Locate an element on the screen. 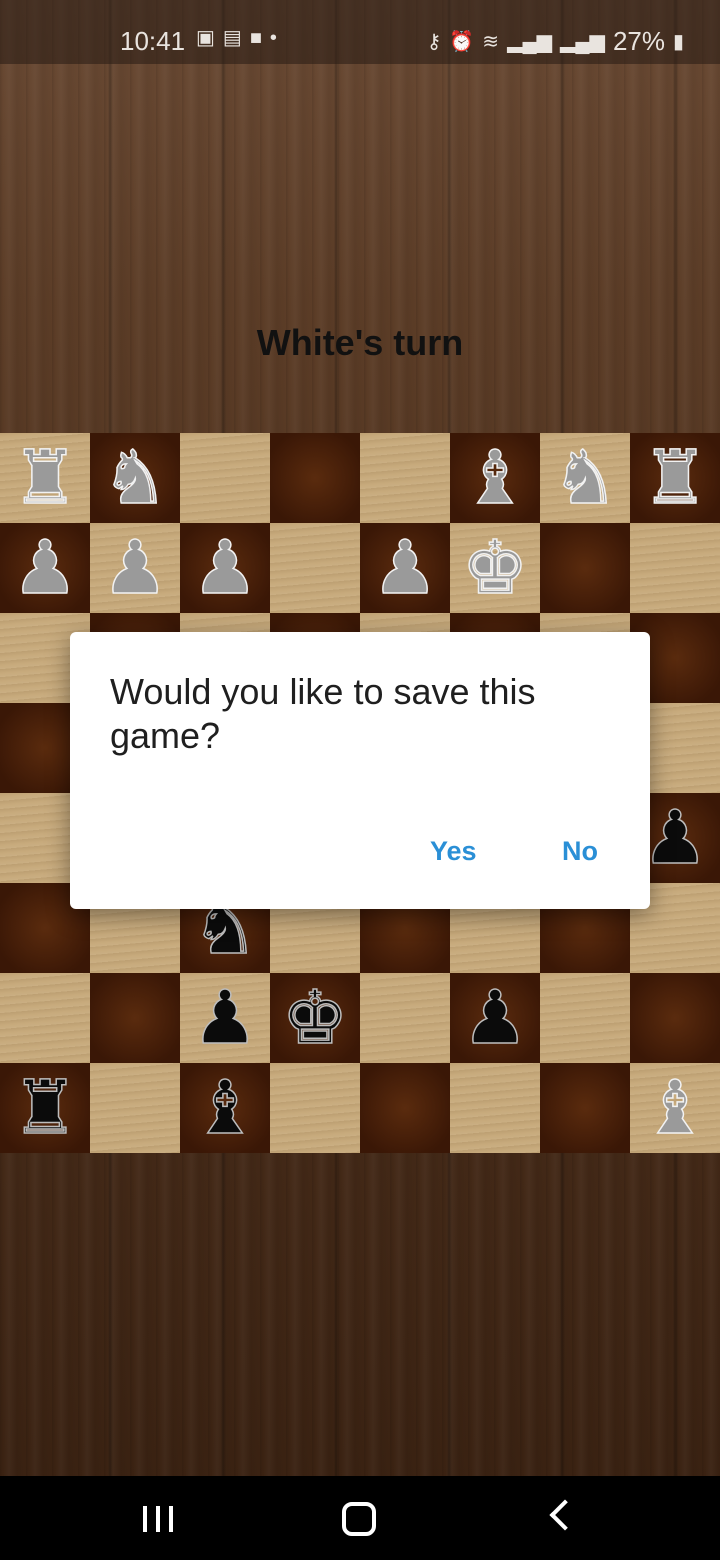 This screenshot has width=720, height=1560. navigation-bar is located at coordinates (360, 1518).